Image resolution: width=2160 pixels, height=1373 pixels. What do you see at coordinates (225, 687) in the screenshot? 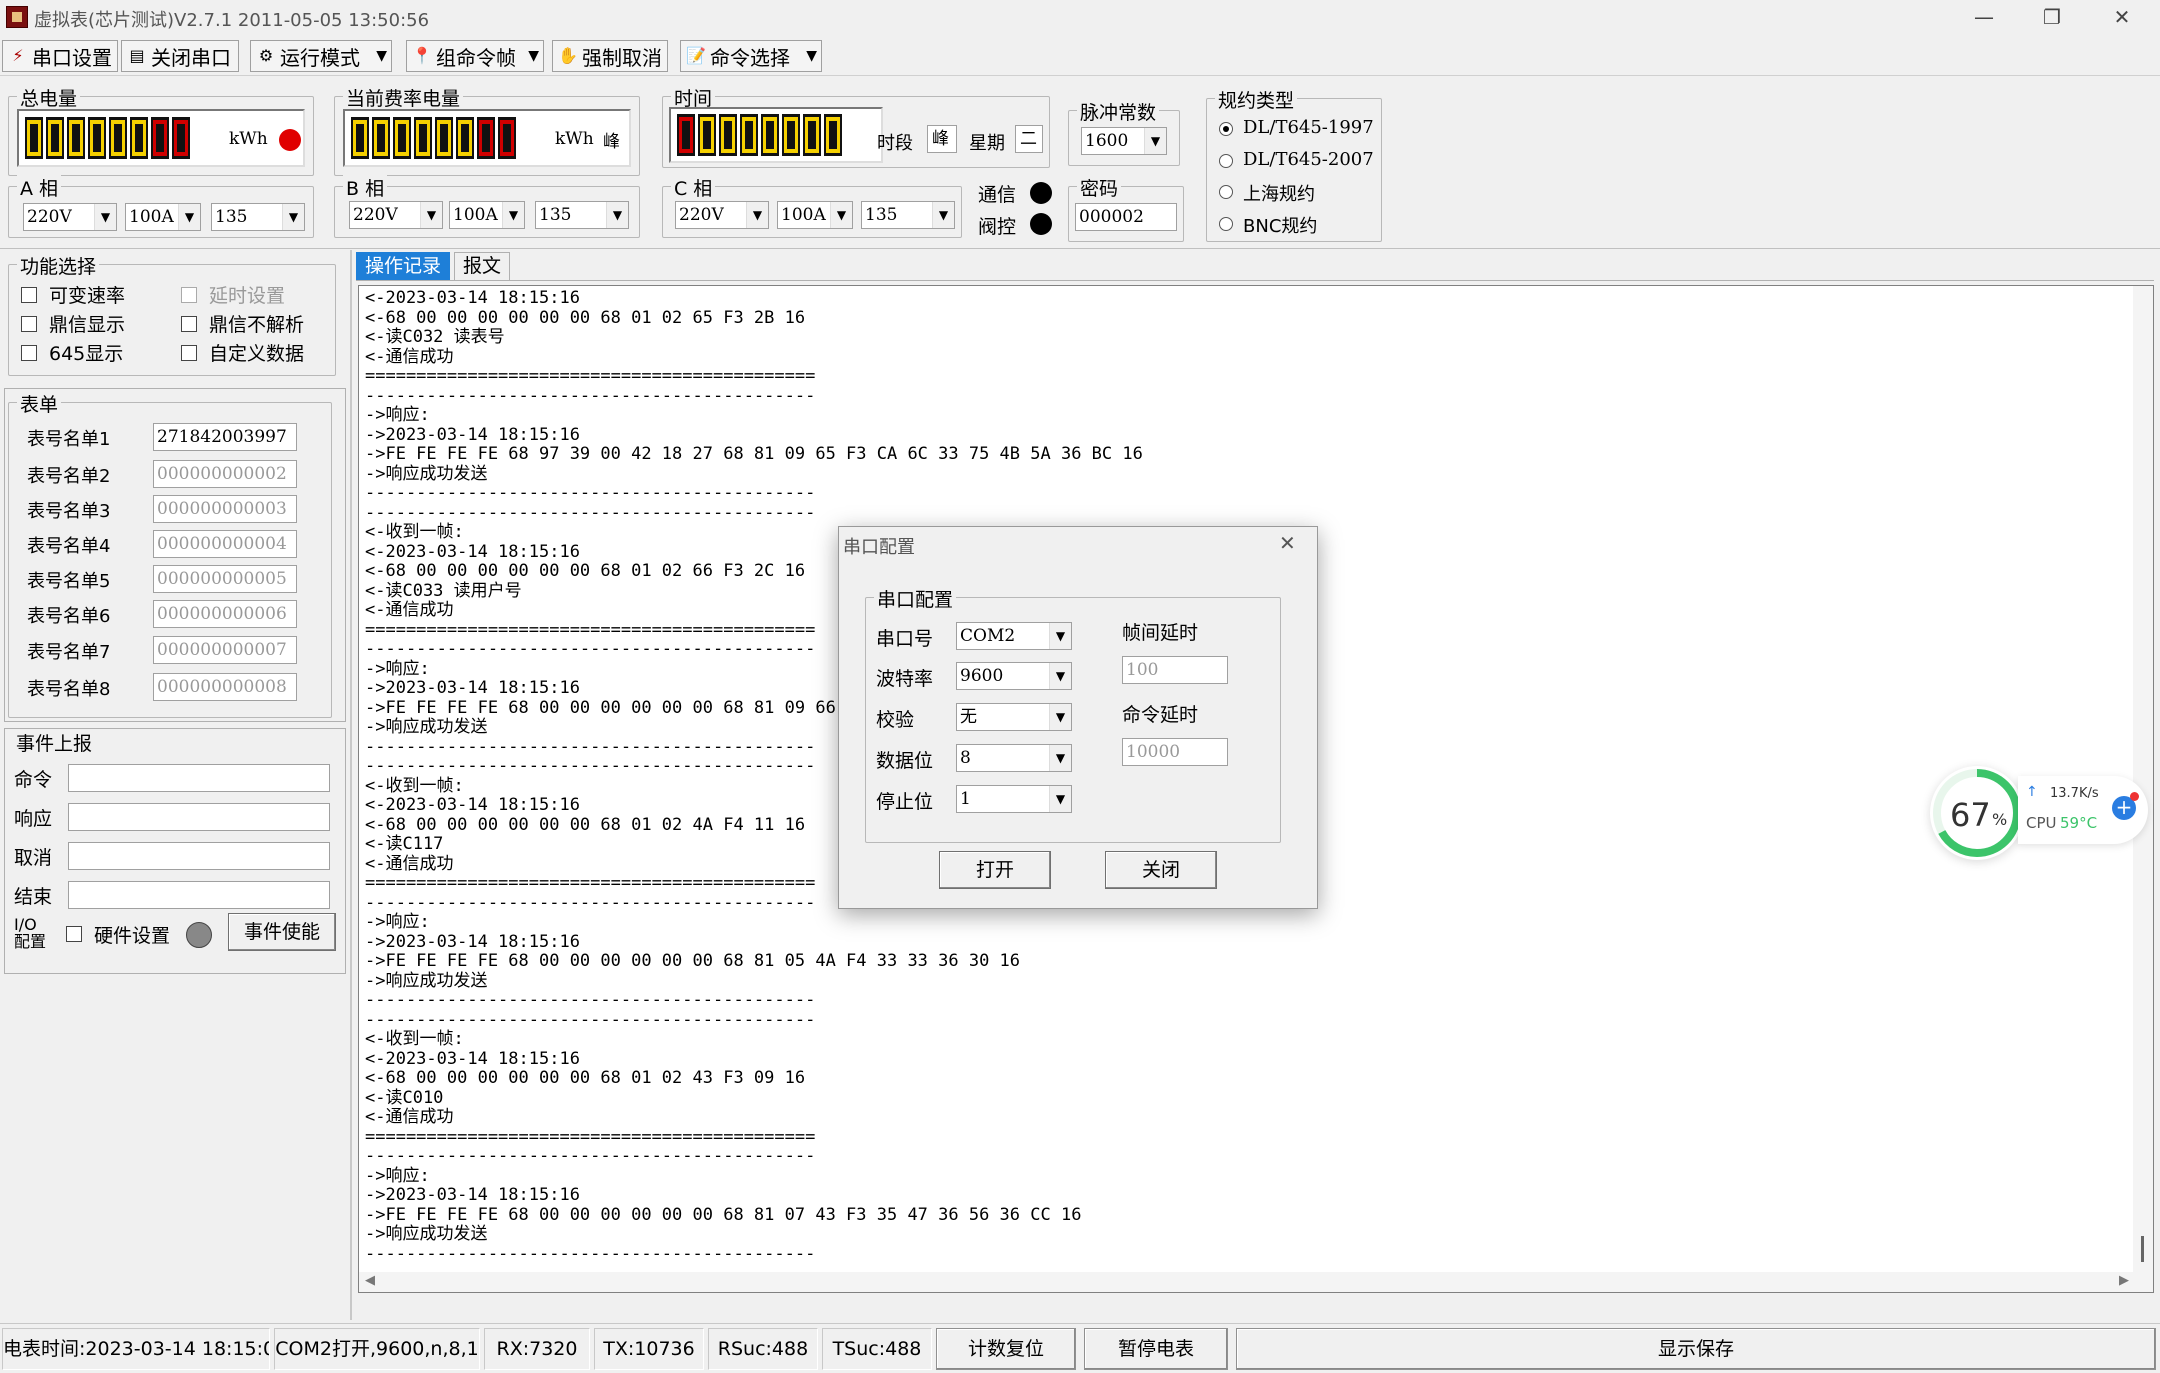
I see `meter-number-input: 000000000008` at bounding box center [225, 687].